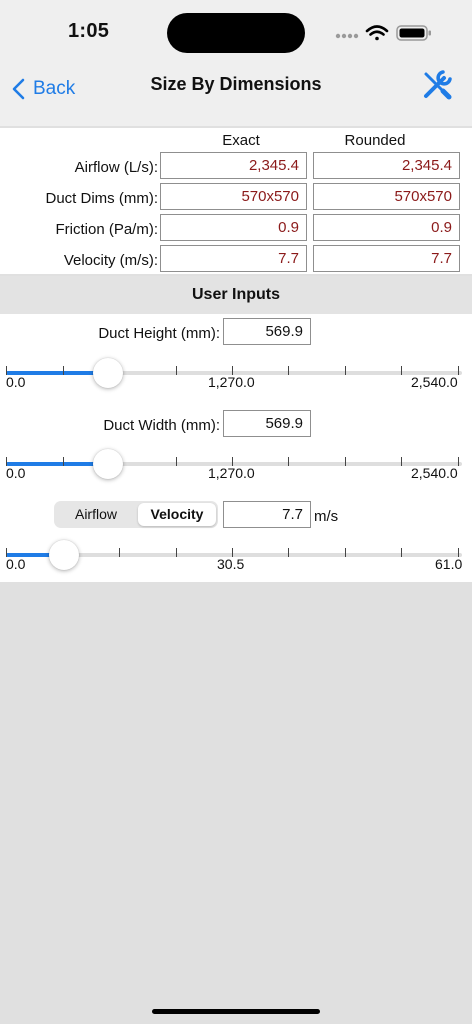 This screenshot has height=1024, width=472. I want to click on duct-dims-rounded-value: 570x570, so click(386, 196).